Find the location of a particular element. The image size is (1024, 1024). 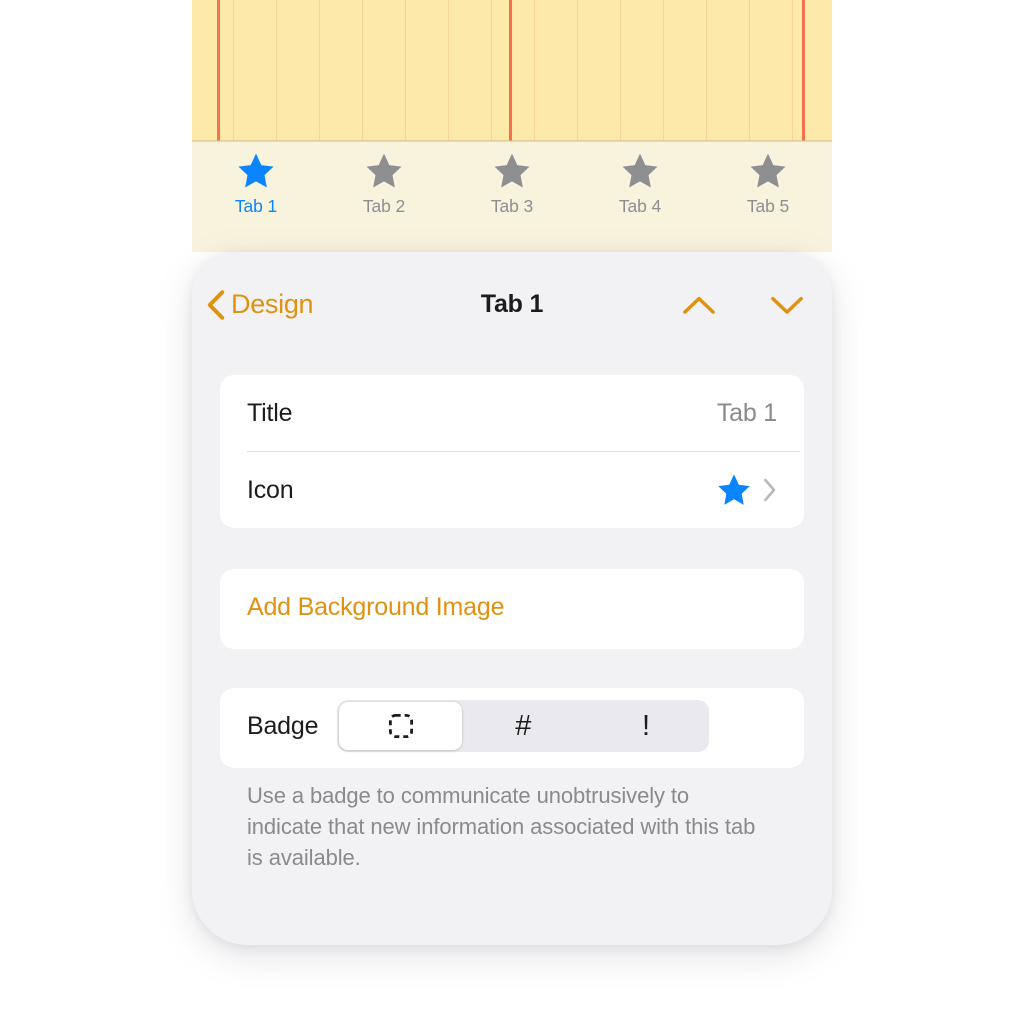

chevron-down-icon is located at coordinates (787, 305).